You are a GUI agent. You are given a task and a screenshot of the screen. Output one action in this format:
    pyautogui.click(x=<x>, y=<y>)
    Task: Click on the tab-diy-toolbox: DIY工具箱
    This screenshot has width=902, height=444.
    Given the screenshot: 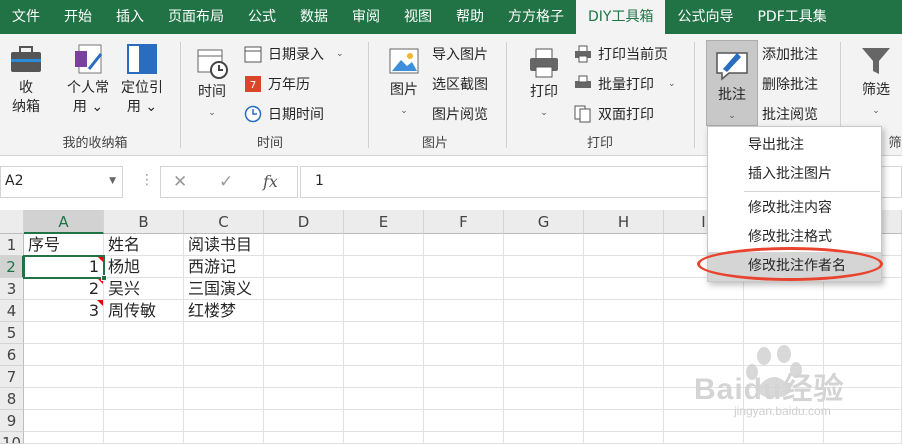 What is the action you would take?
    pyautogui.click(x=621, y=17)
    